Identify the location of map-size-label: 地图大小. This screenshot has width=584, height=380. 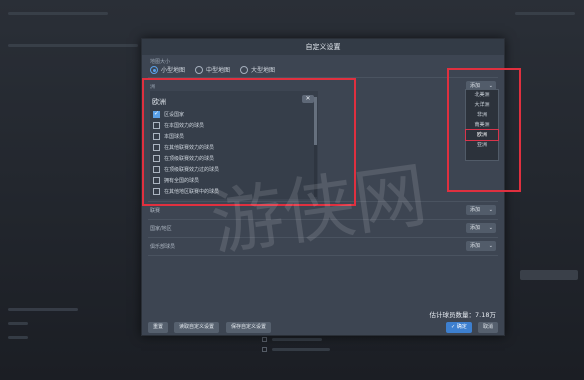
(160, 62).